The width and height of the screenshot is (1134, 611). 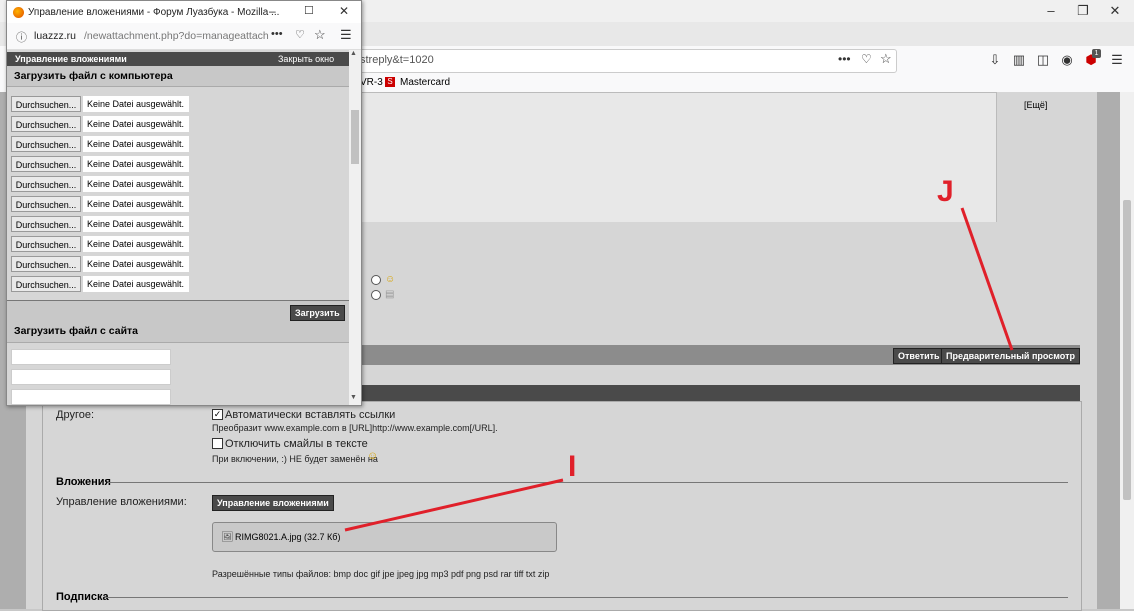 I want to click on annotation-arrow-j, so click(x=987, y=279).